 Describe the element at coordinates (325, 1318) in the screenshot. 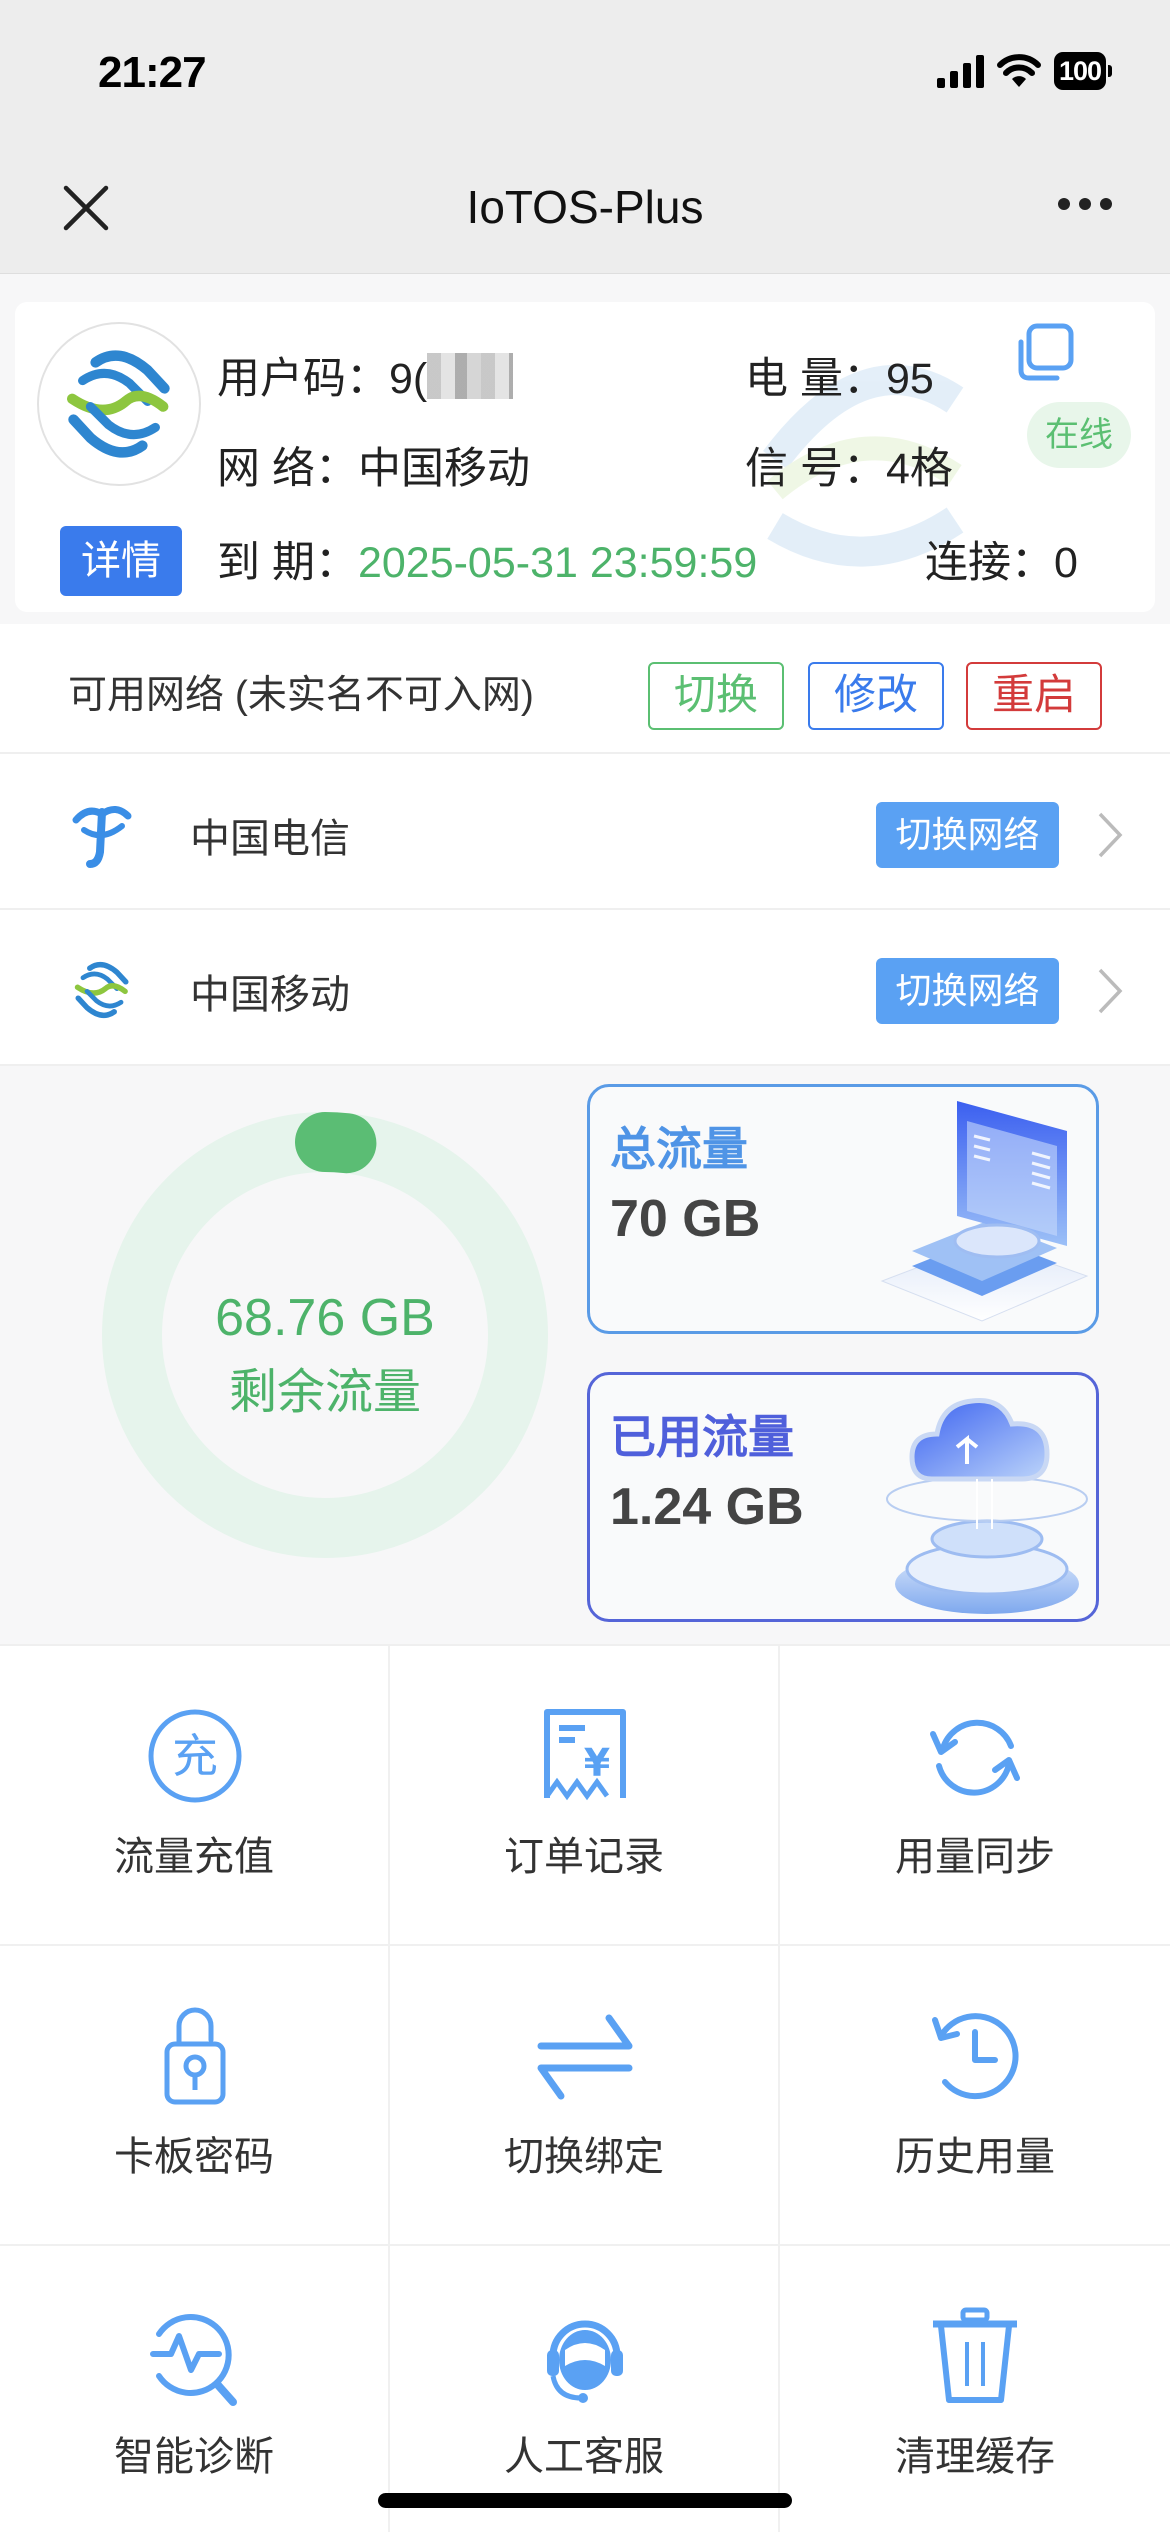

I see `remaining-traffic-value: 68.76 GB` at that location.